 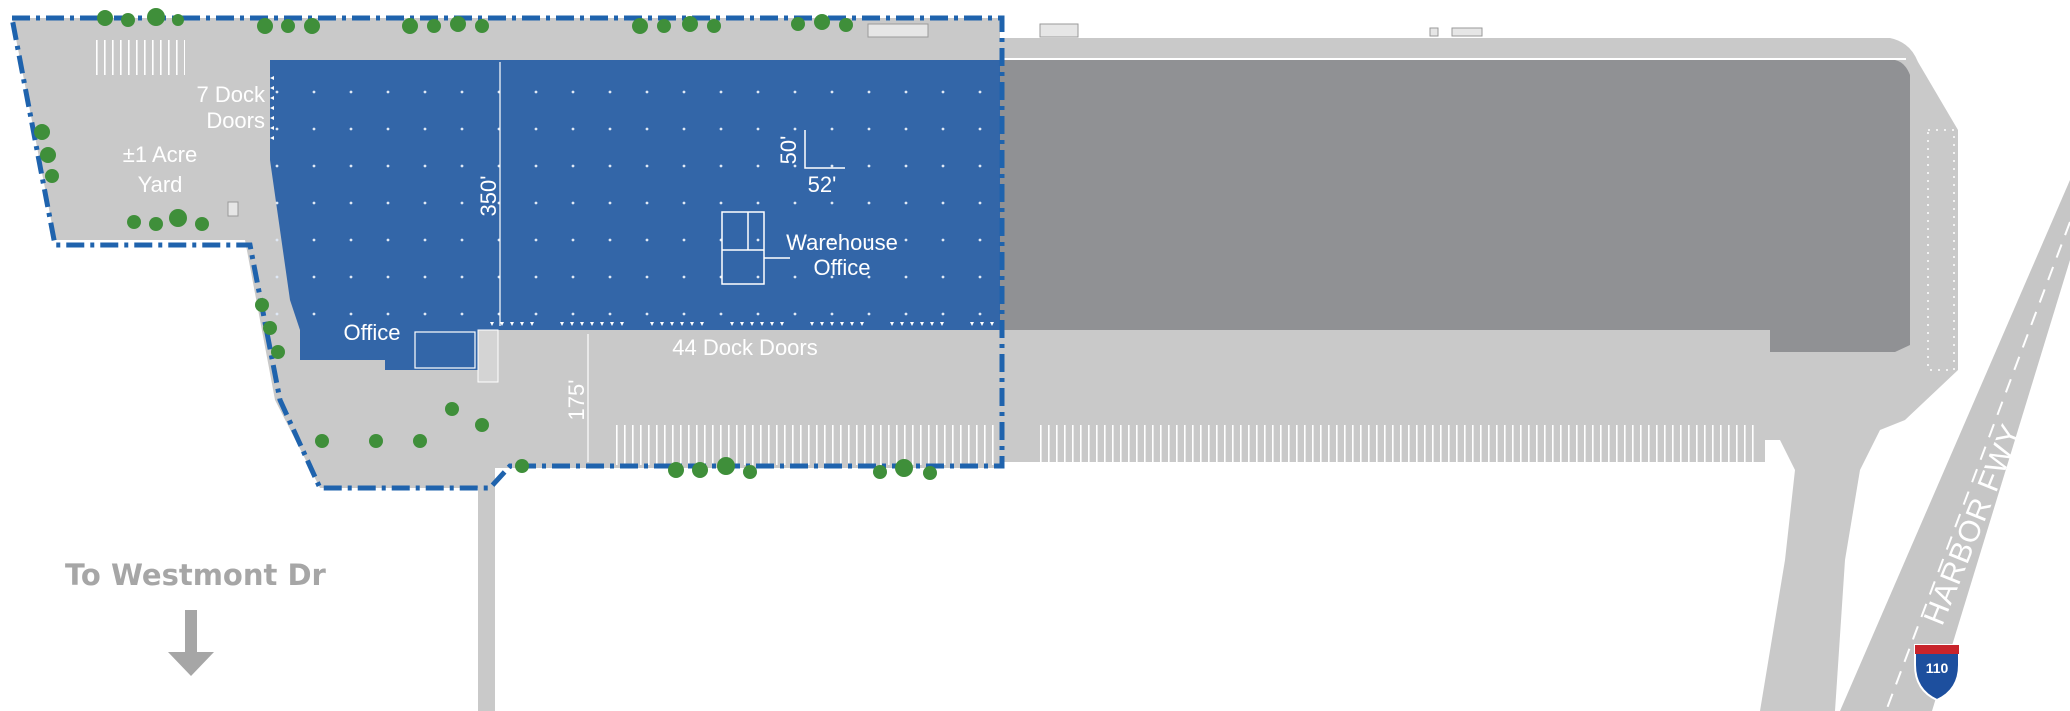 I want to click on warehouse-office-label-line2: Office, so click(x=841, y=267).